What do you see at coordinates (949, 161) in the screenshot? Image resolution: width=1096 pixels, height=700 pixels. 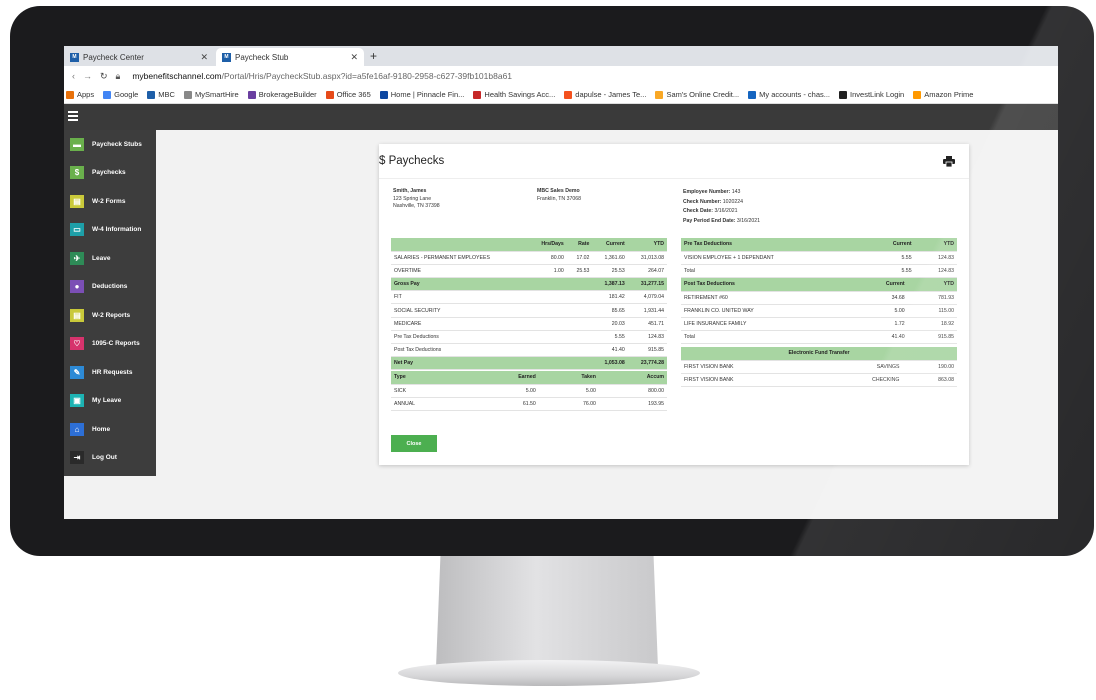 I see `print-icon` at bounding box center [949, 161].